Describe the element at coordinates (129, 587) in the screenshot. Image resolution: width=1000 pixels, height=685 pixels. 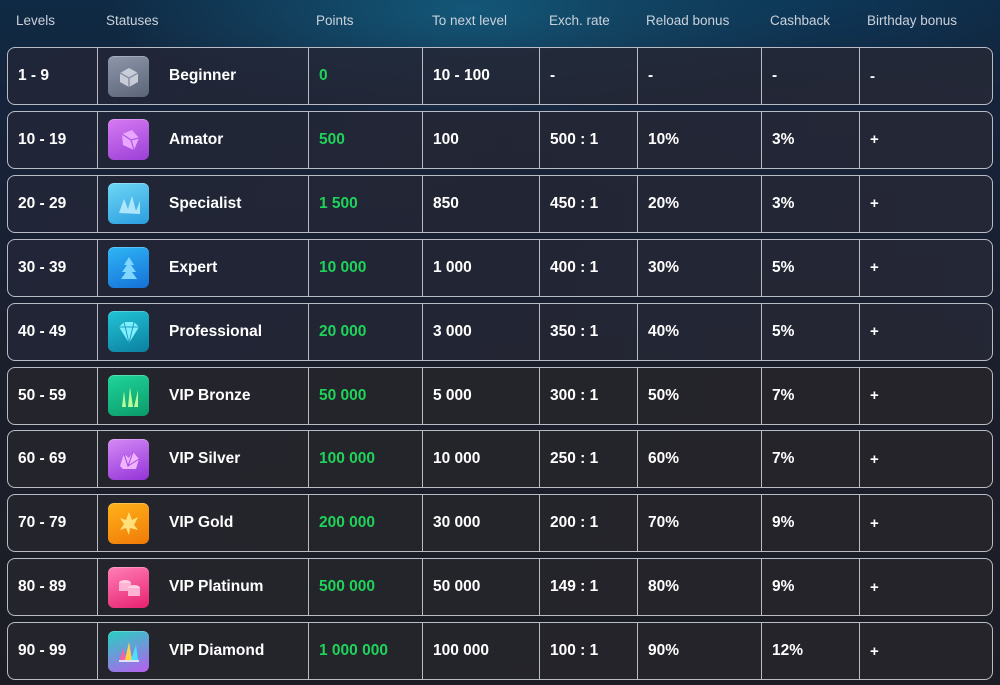
I see `pink-coins-icon` at that location.